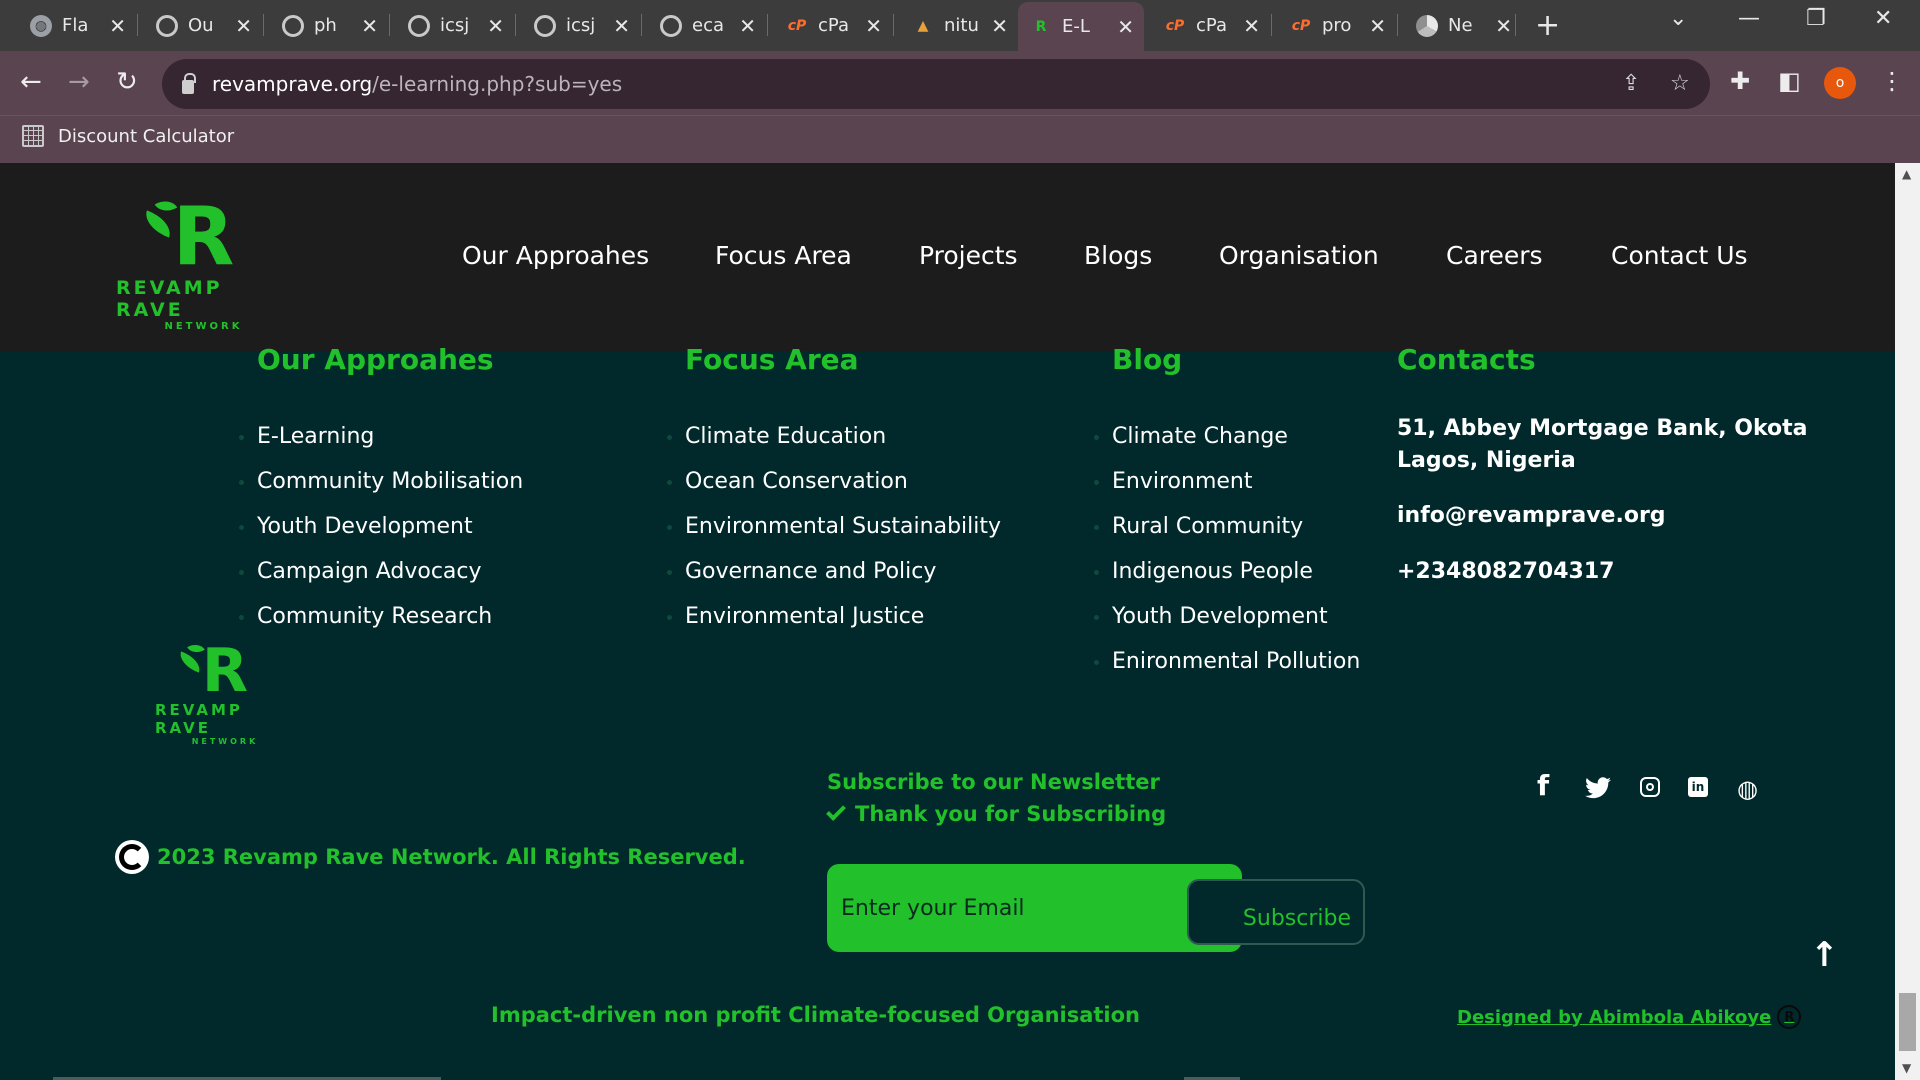  Describe the element at coordinates (1789, 81) in the screenshot. I see `side-panel-icon: ◧` at that location.